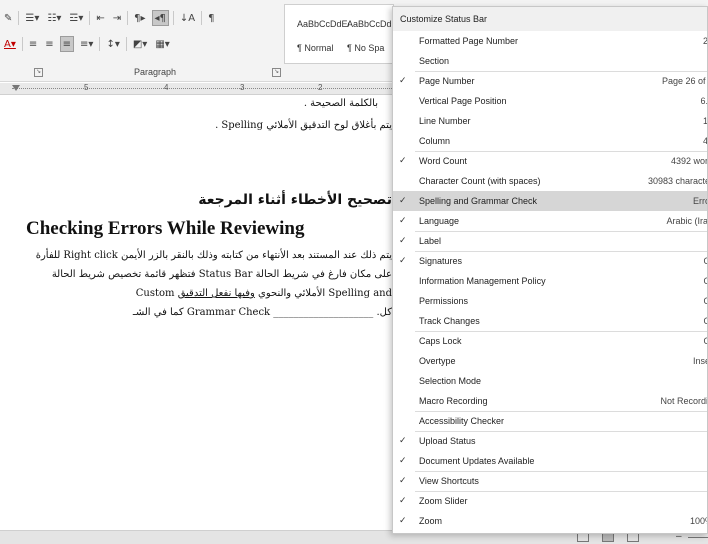 The width and height of the screenshot is (708, 544). Describe the element at coordinates (10, 44) in the screenshot. I see `font-color-icon: A▾` at that location.